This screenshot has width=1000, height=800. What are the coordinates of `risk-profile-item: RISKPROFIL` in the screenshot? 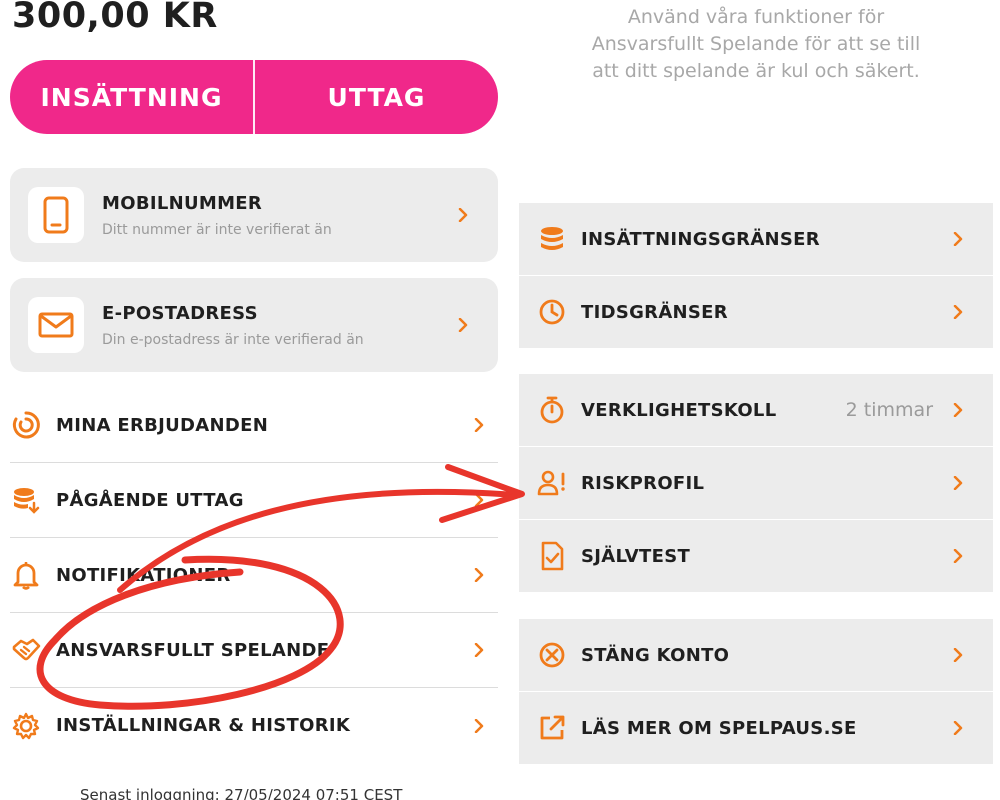 It's located at (756, 483).